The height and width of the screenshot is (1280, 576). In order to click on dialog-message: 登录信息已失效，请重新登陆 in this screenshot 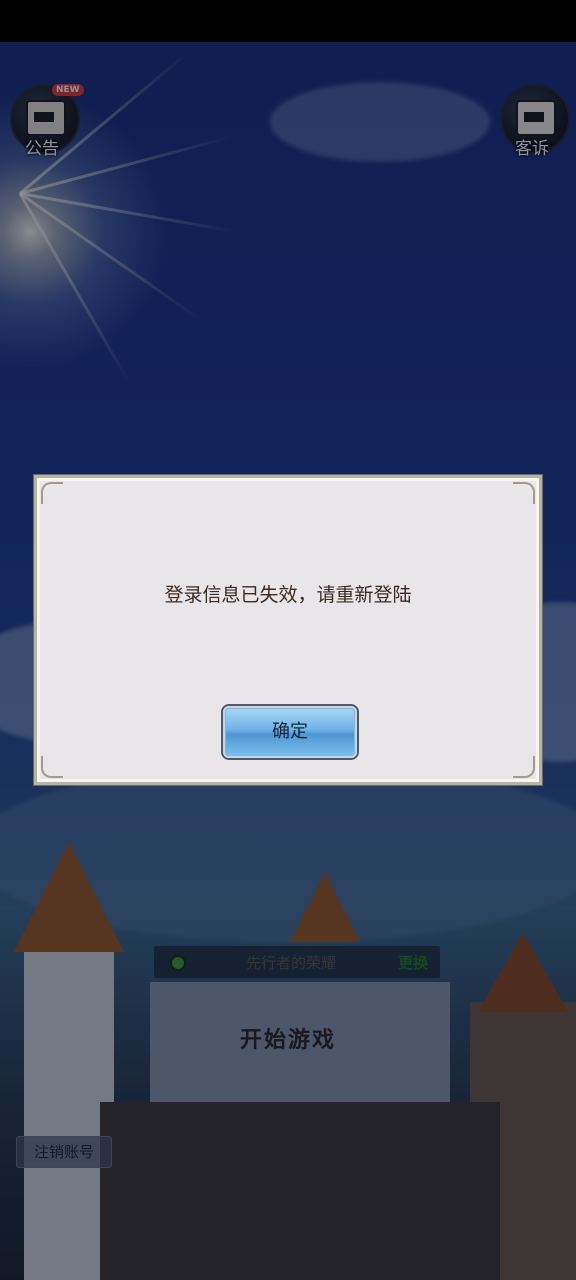, I will do `click(288, 595)`.